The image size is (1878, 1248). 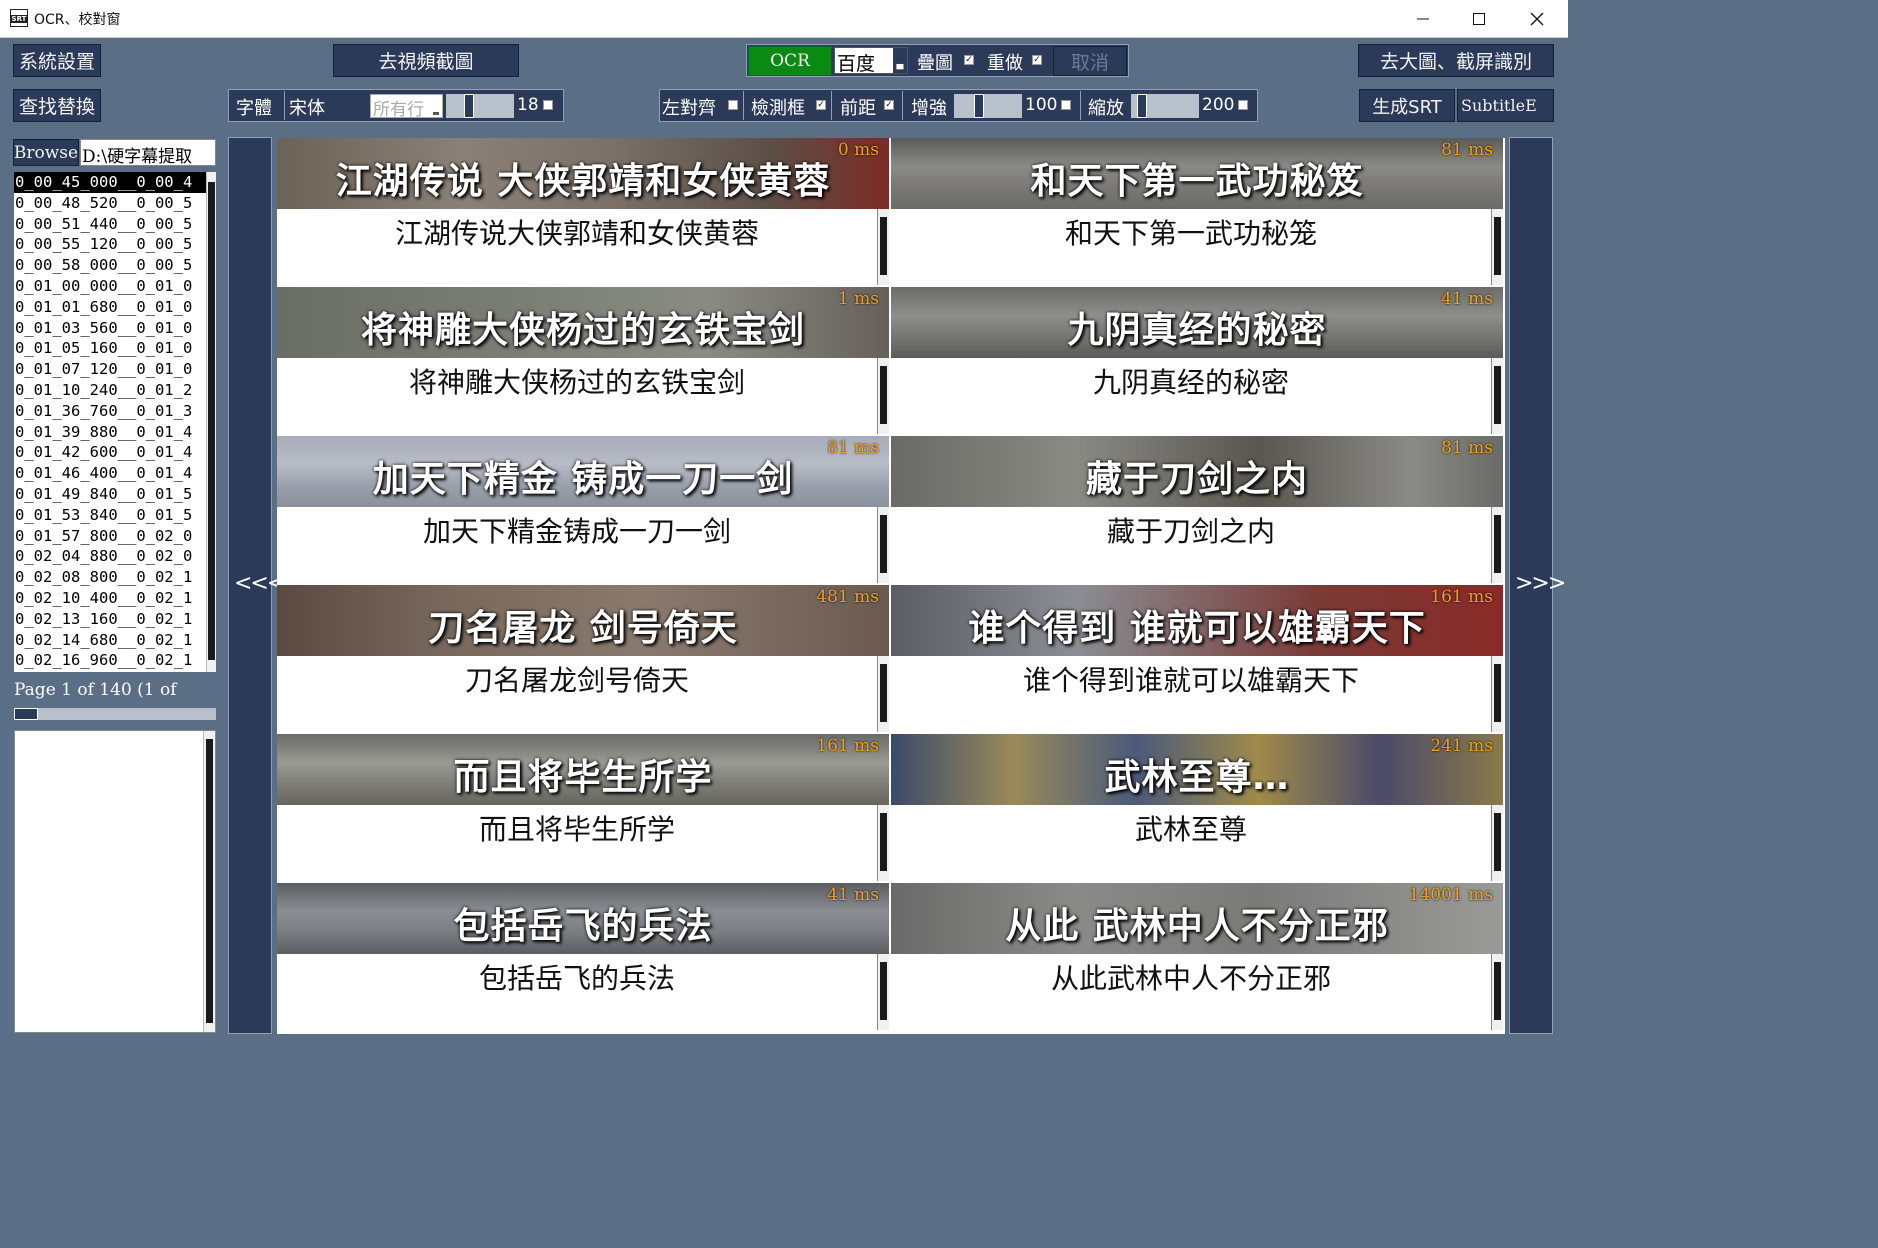 What do you see at coordinates (1407, 105) in the screenshot?
I see `generate-srt-button: 生成SRT` at bounding box center [1407, 105].